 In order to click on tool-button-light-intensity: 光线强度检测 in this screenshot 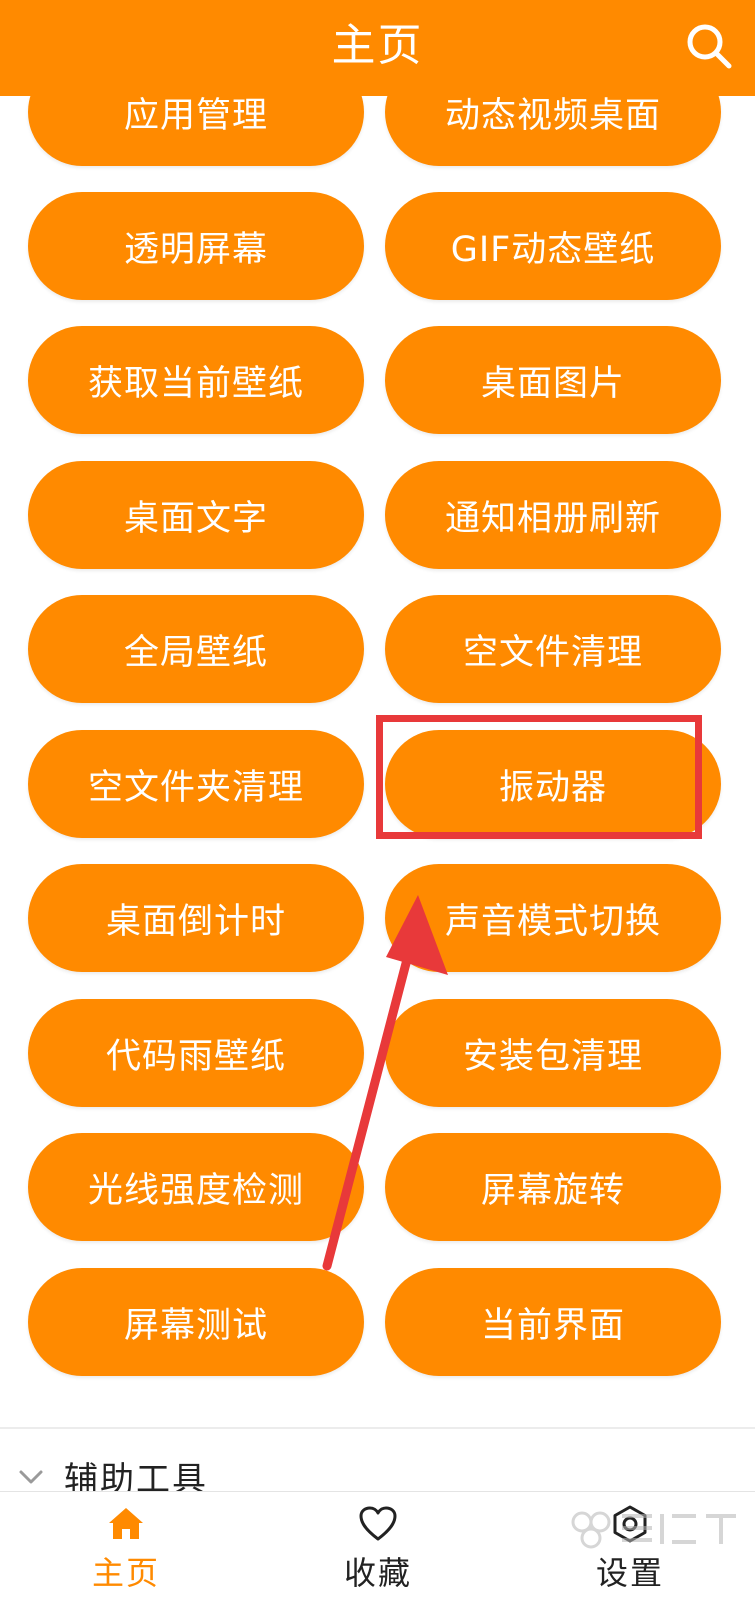, I will do `click(196, 1187)`.